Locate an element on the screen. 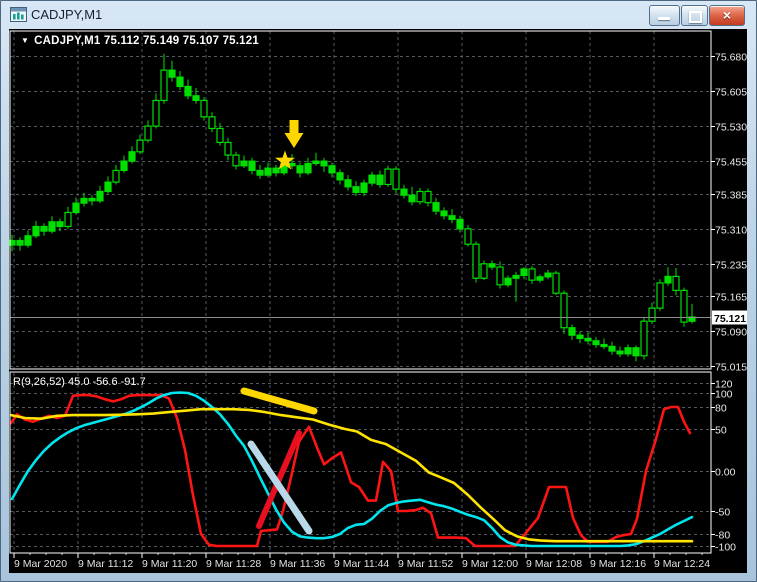 This screenshot has width=757, height=582. price-axis-label: 75.015 is located at coordinates (731, 368).